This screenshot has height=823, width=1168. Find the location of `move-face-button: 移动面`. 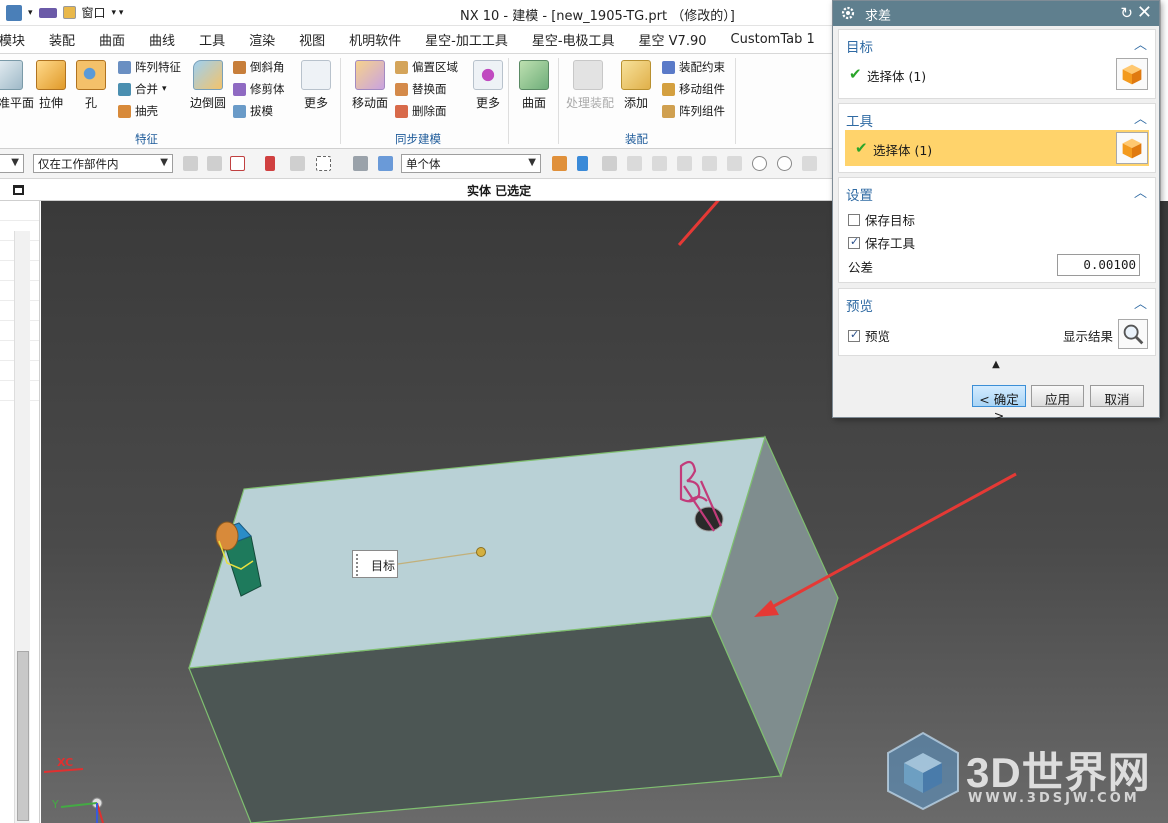

move-face-button: 移动面 is located at coordinates (370, 85).